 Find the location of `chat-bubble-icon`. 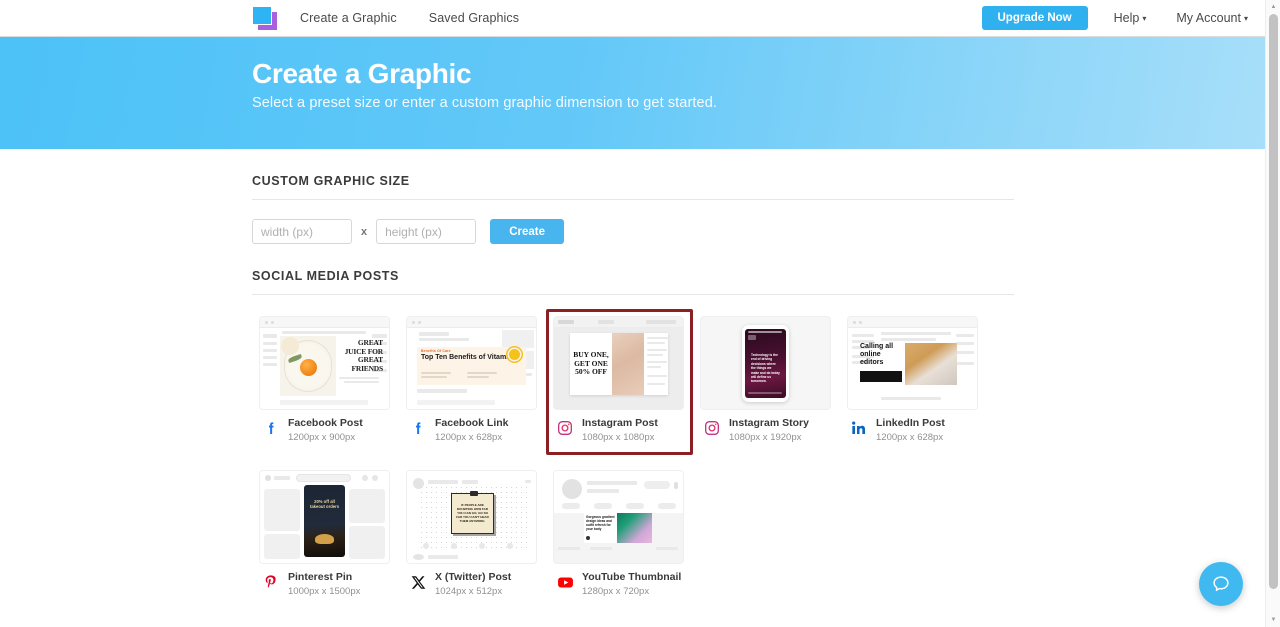

chat-bubble-icon is located at coordinates (1221, 584).